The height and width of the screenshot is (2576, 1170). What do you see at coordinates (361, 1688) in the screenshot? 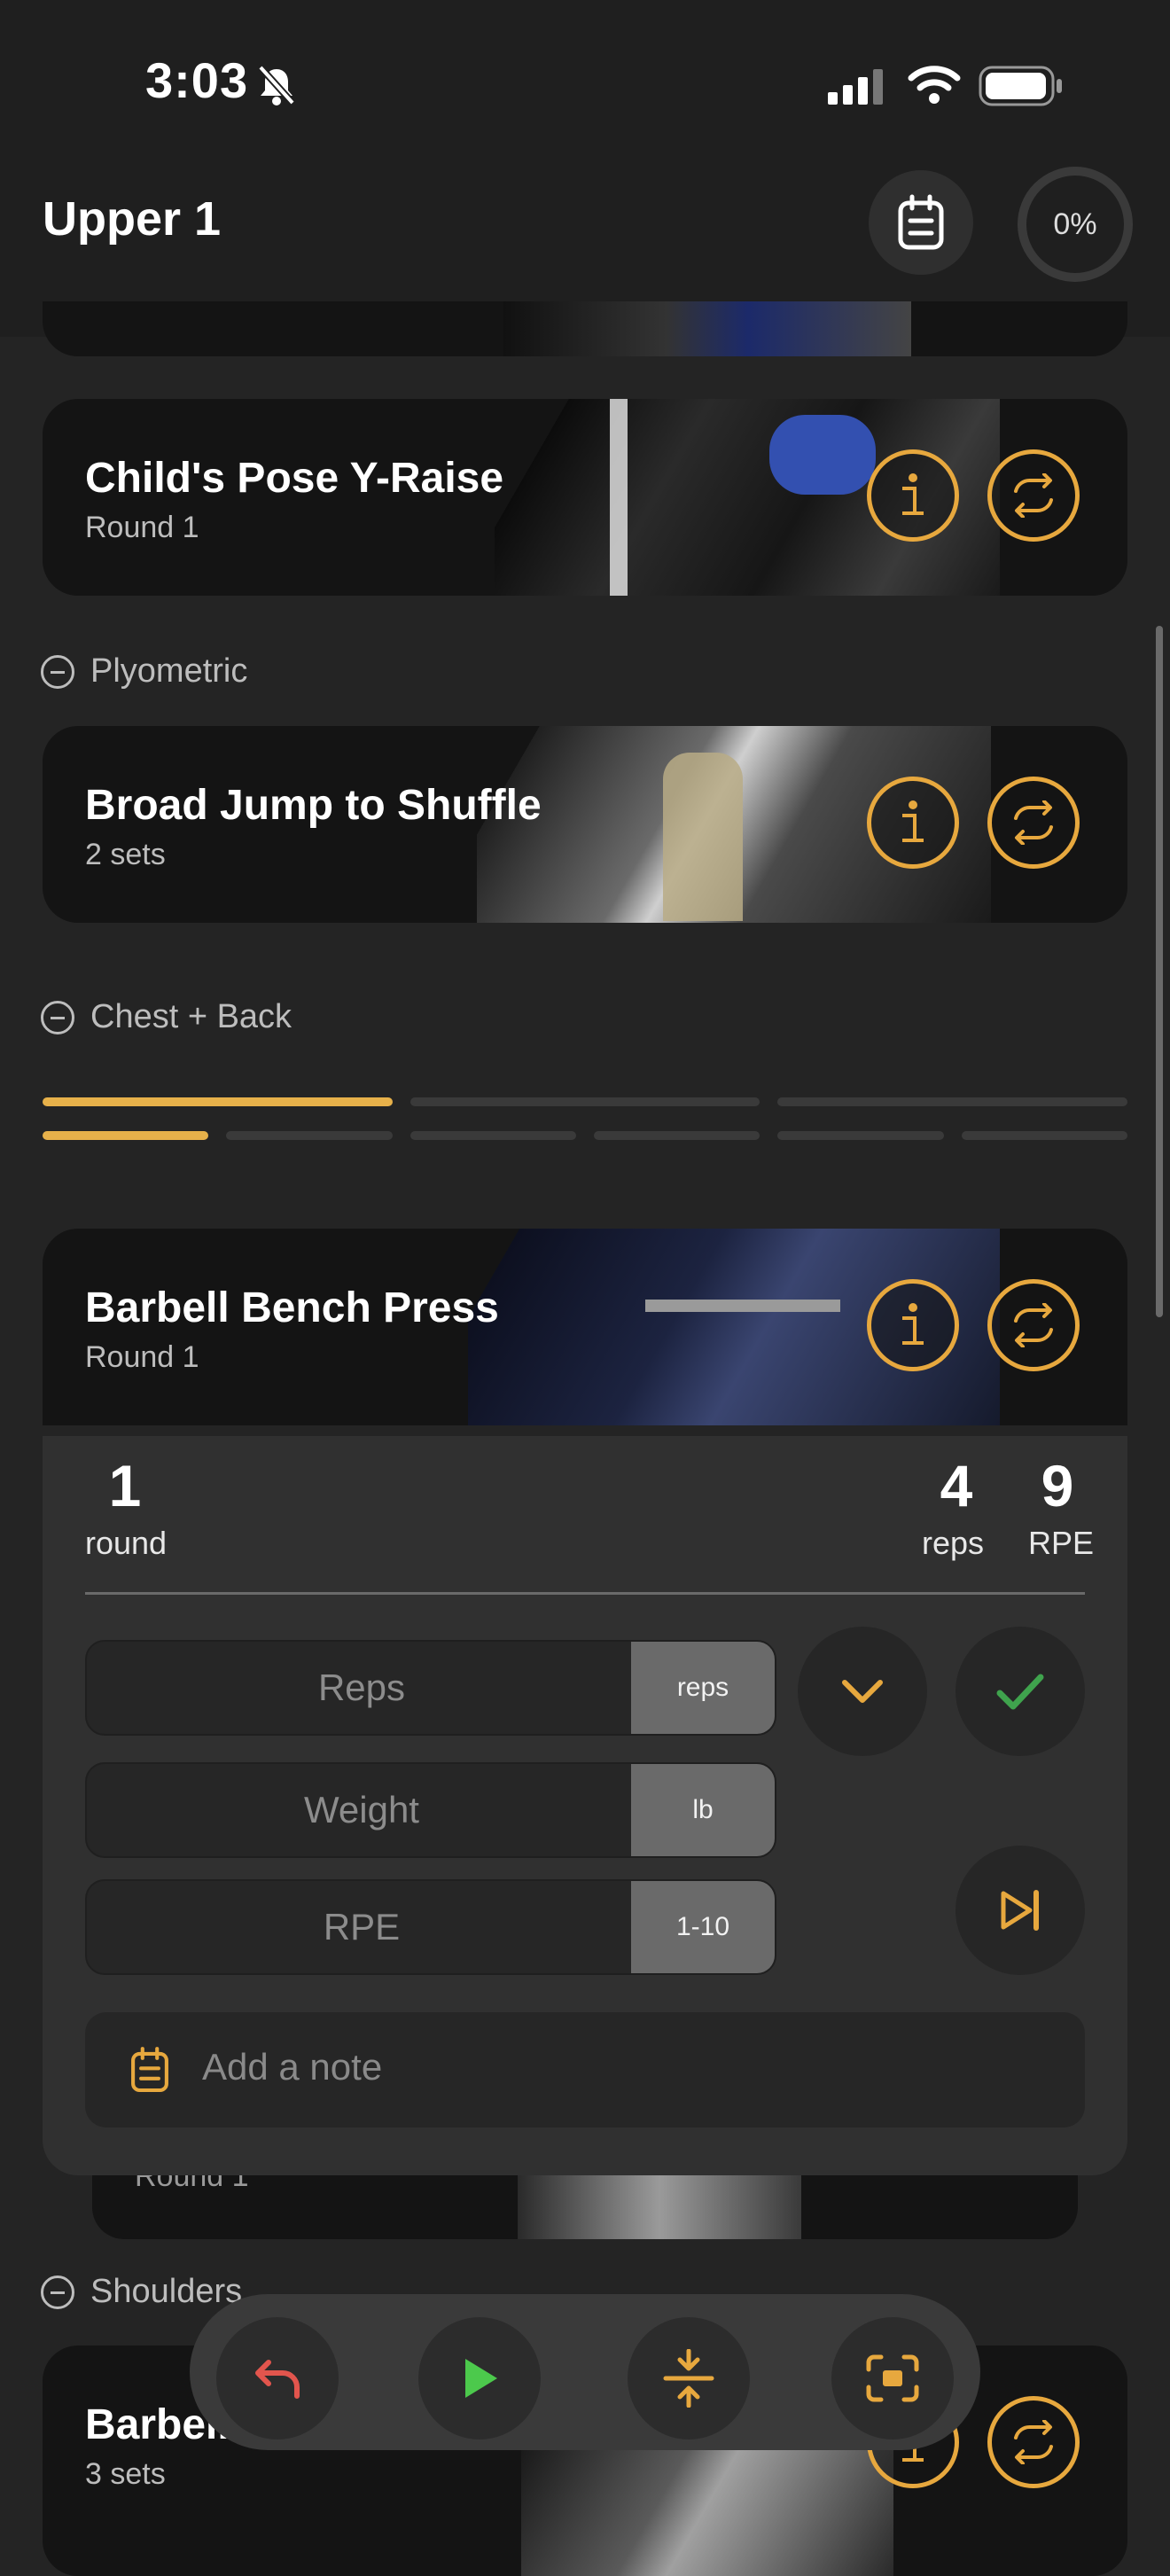
I see `reps-input: Reps` at bounding box center [361, 1688].